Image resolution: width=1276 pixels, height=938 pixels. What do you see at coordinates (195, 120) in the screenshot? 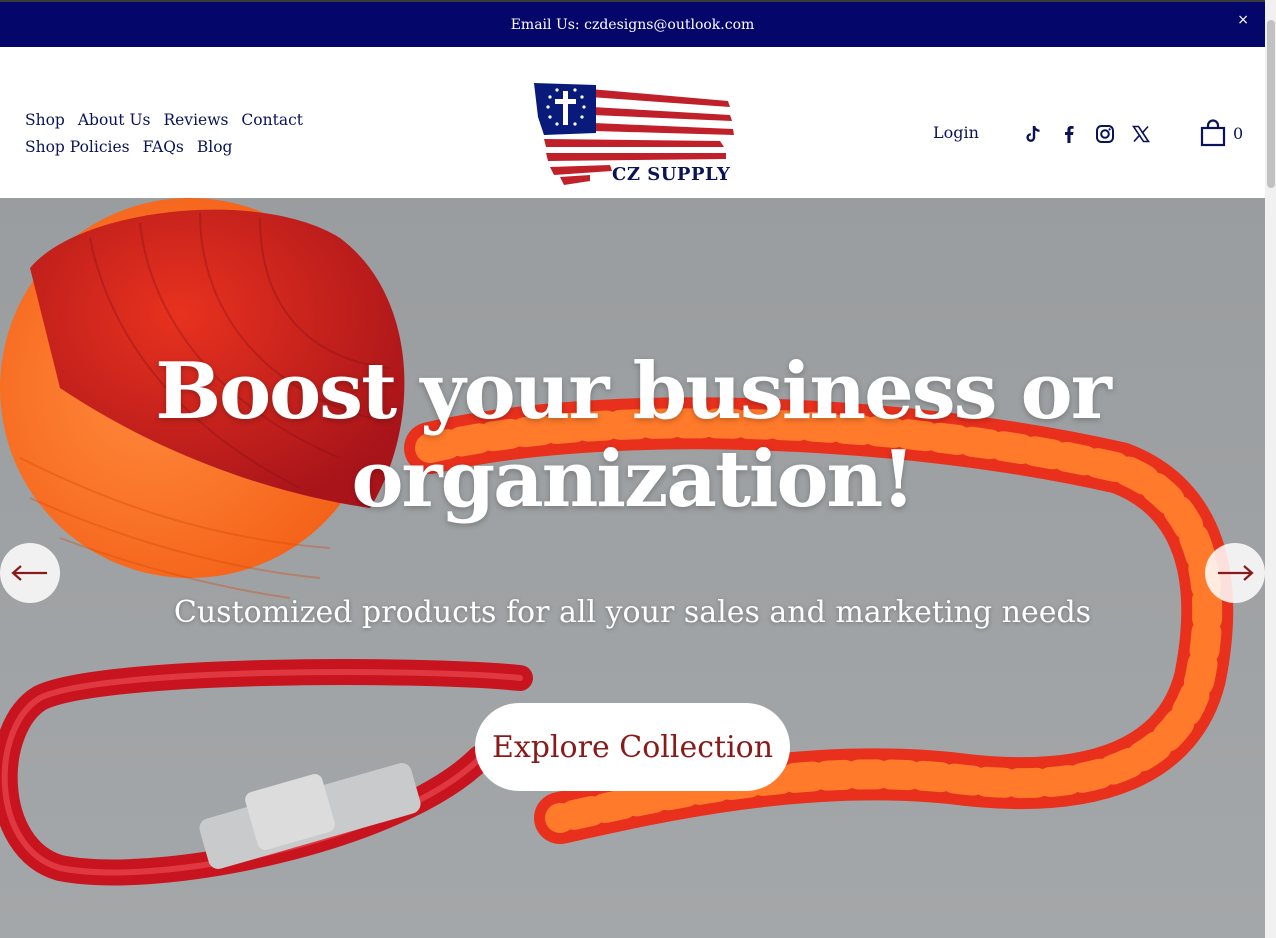
I see `nav-item-reviews: Reviews` at bounding box center [195, 120].